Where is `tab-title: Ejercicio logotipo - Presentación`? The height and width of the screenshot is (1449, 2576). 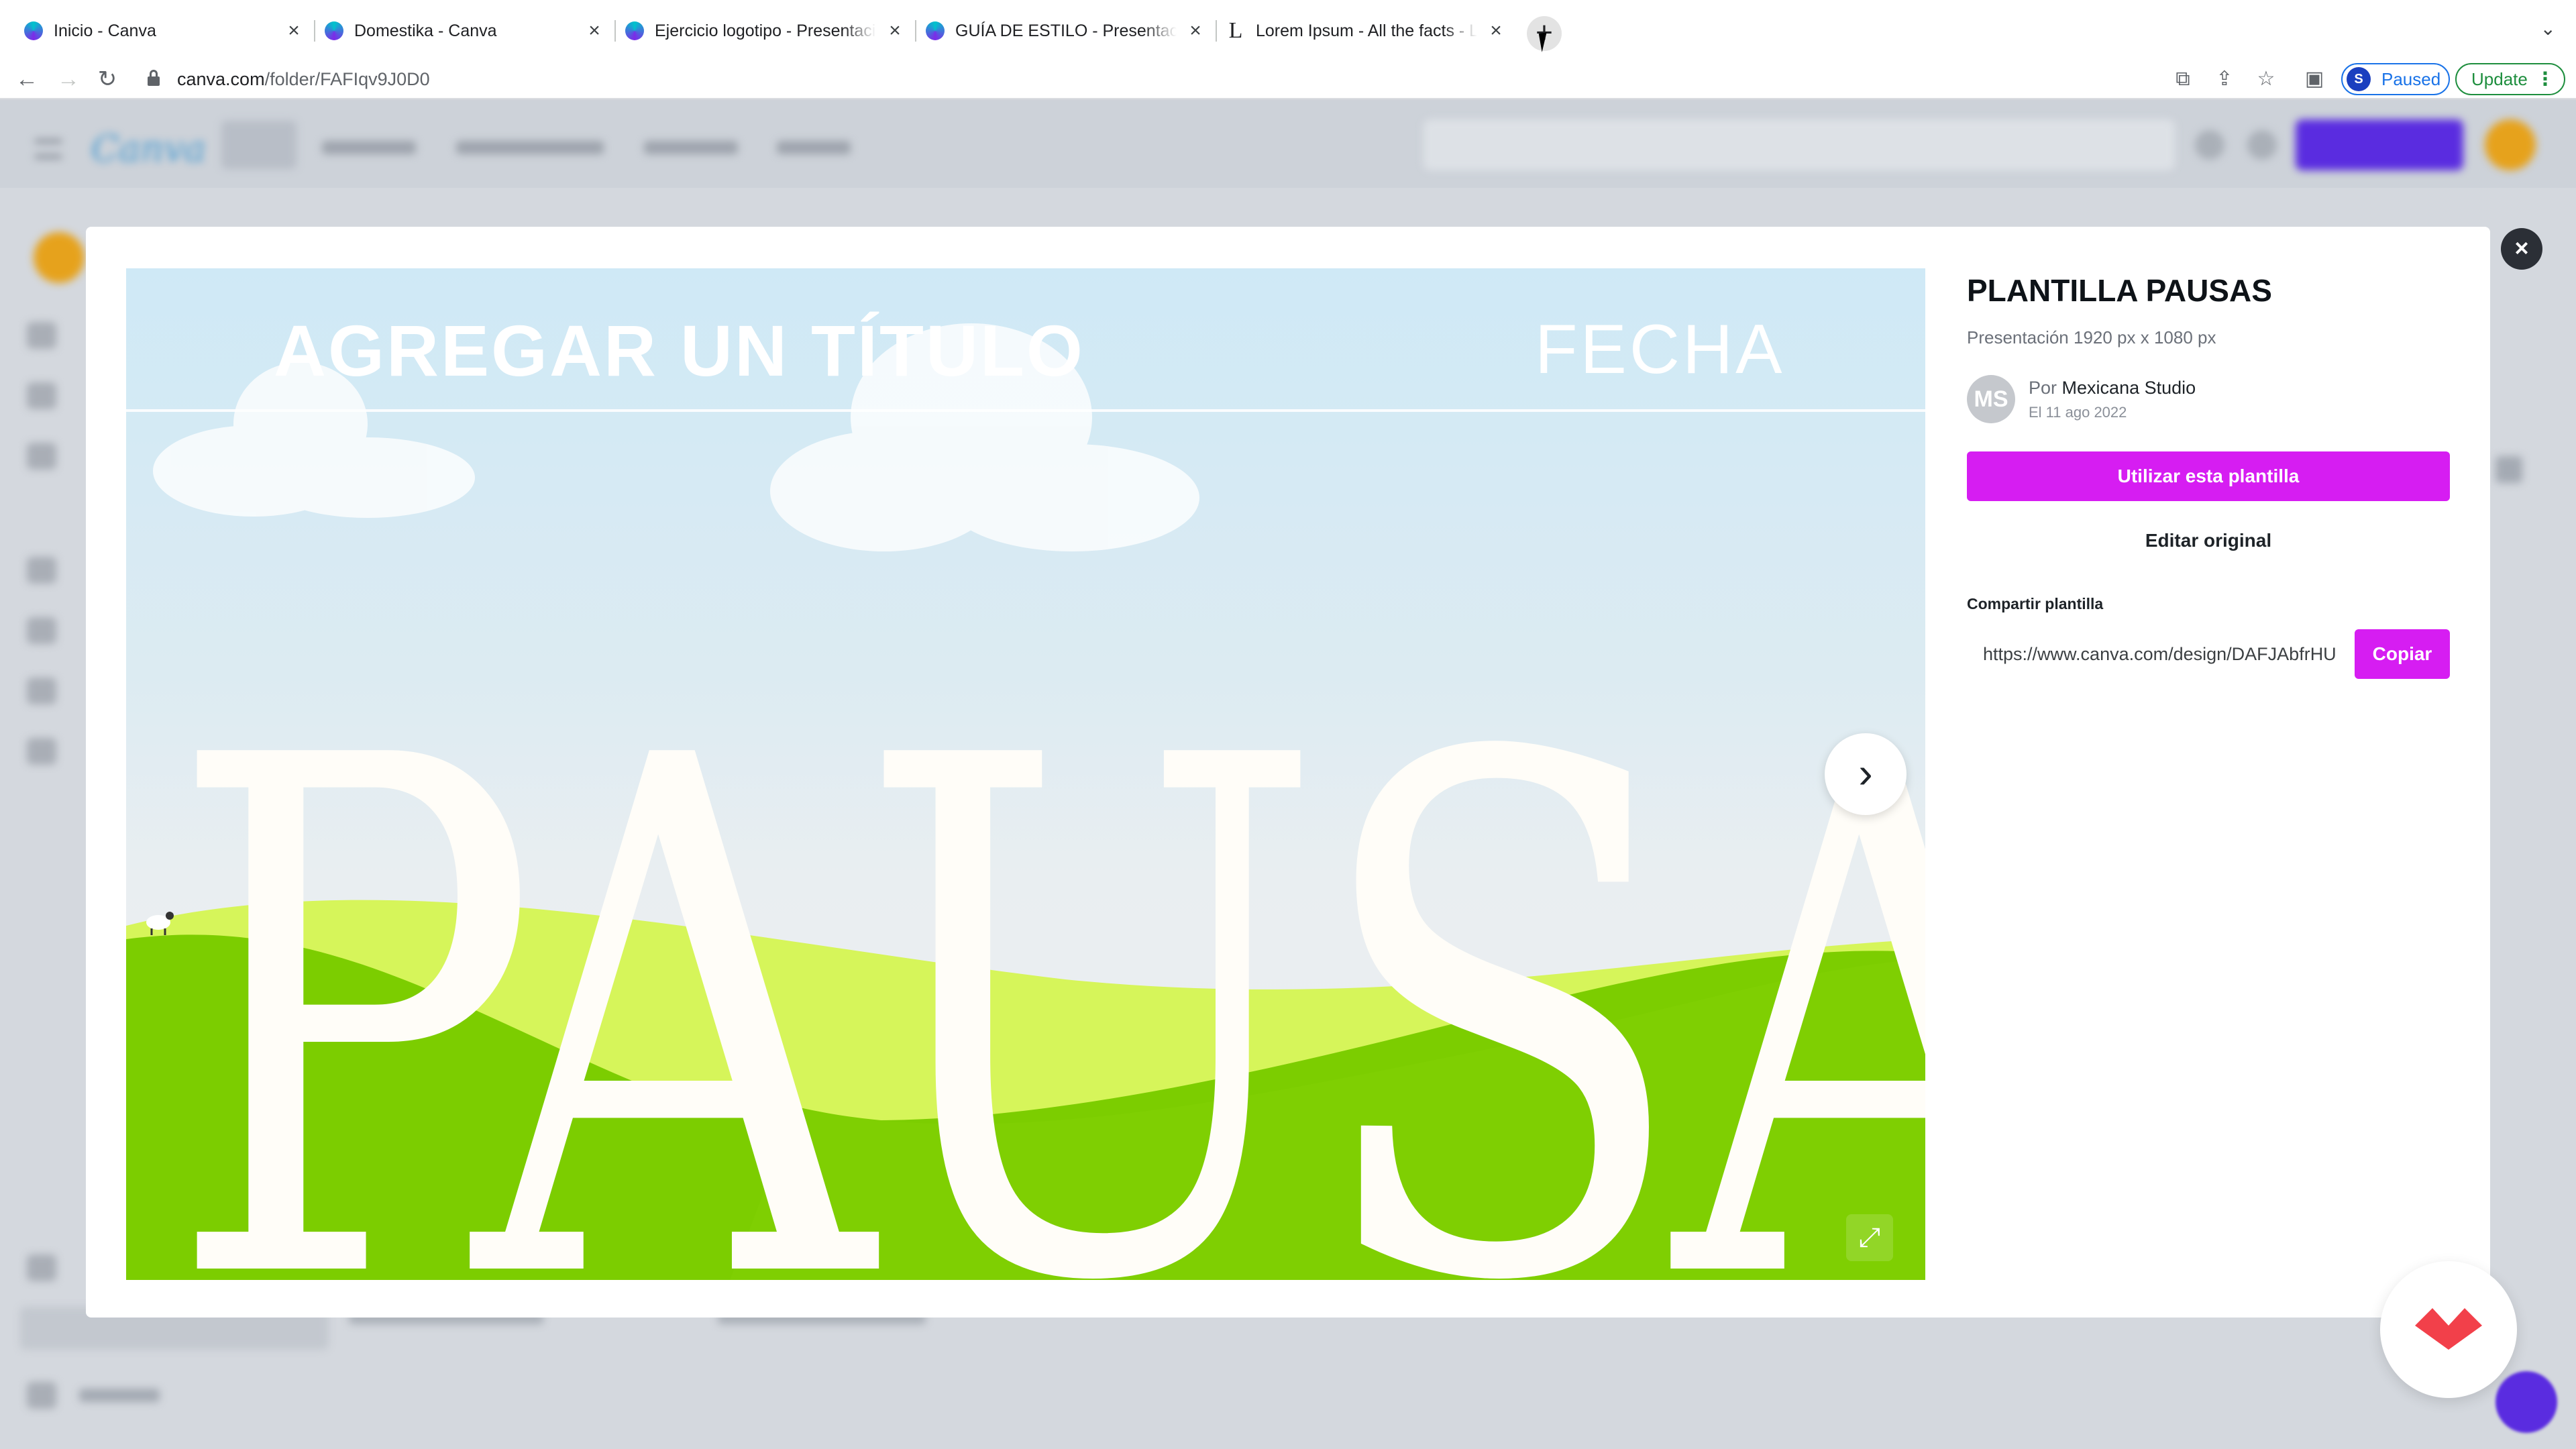
tab-title: Ejercicio logotipo - Presentación is located at coordinates (765, 30).